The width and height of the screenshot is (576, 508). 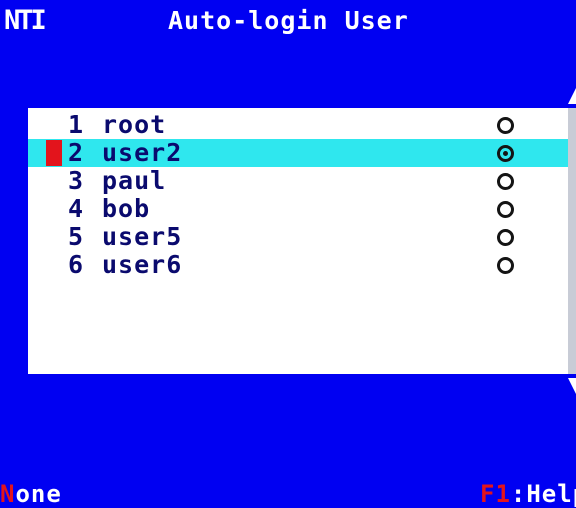 What do you see at coordinates (505, 153) in the screenshot?
I see `autologin-radio-checked` at bounding box center [505, 153].